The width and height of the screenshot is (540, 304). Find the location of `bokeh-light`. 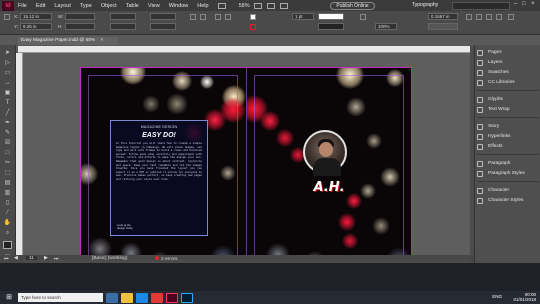

bokeh-light is located at coordinates (207, 82).